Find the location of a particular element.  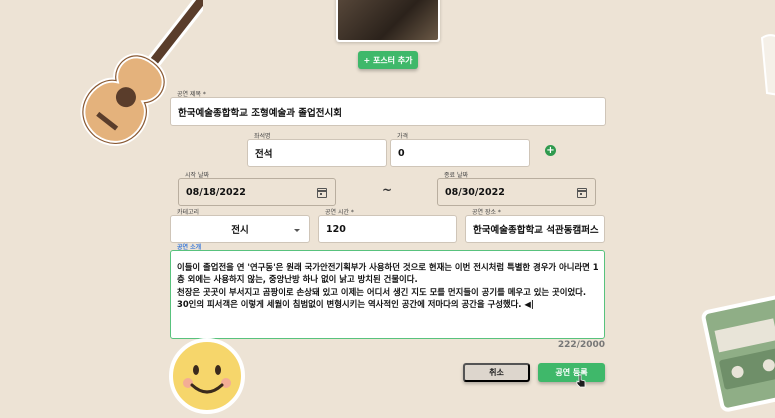

add-poster-button: + 포스터 추가 is located at coordinates (388, 60).